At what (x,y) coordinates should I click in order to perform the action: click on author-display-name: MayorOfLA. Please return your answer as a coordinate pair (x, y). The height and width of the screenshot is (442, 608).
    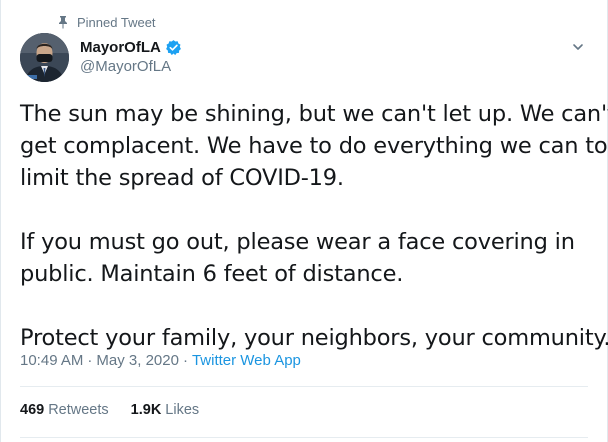
    Looking at the image, I should click on (120, 47).